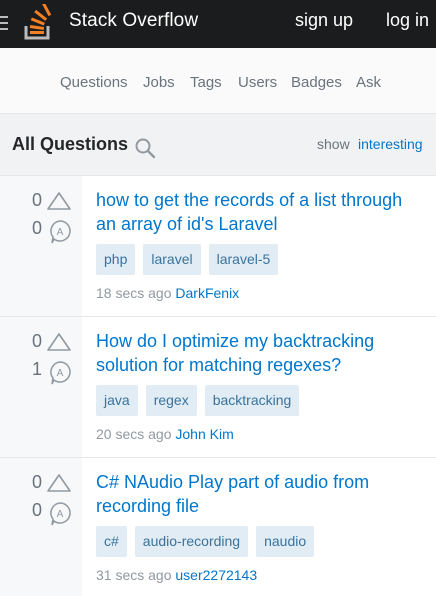 This screenshot has height=596, width=436. I want to click on user-link: user2272143, so click(216, 575).